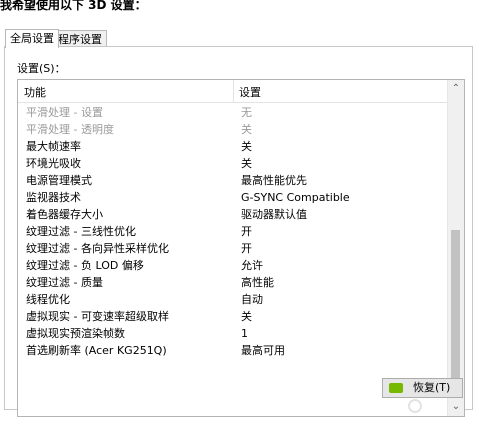  Describe the element at coordinates (246, 112) in the screenshot. I see `setting-value-cell: 无` at that location.